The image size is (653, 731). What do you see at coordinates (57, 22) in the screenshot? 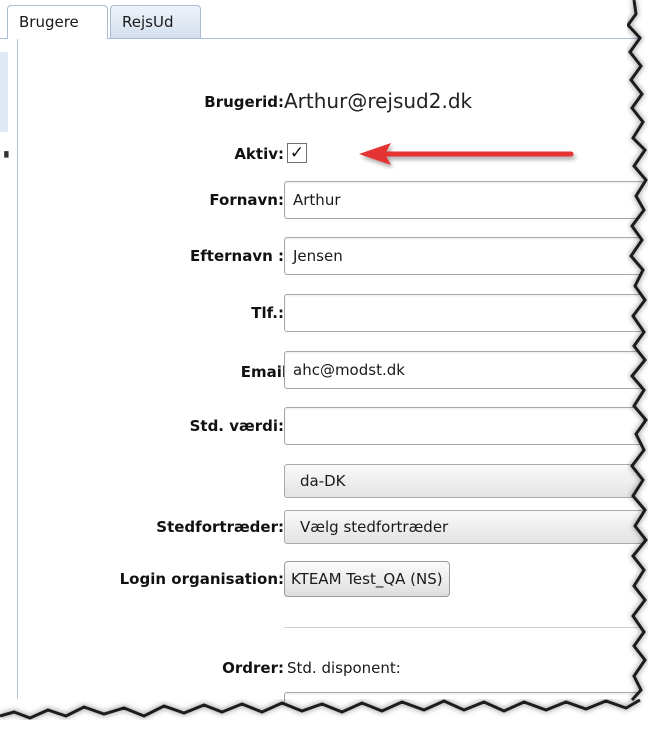
I see `tab-brugere: Brugere` at bounding box center [57, 22].